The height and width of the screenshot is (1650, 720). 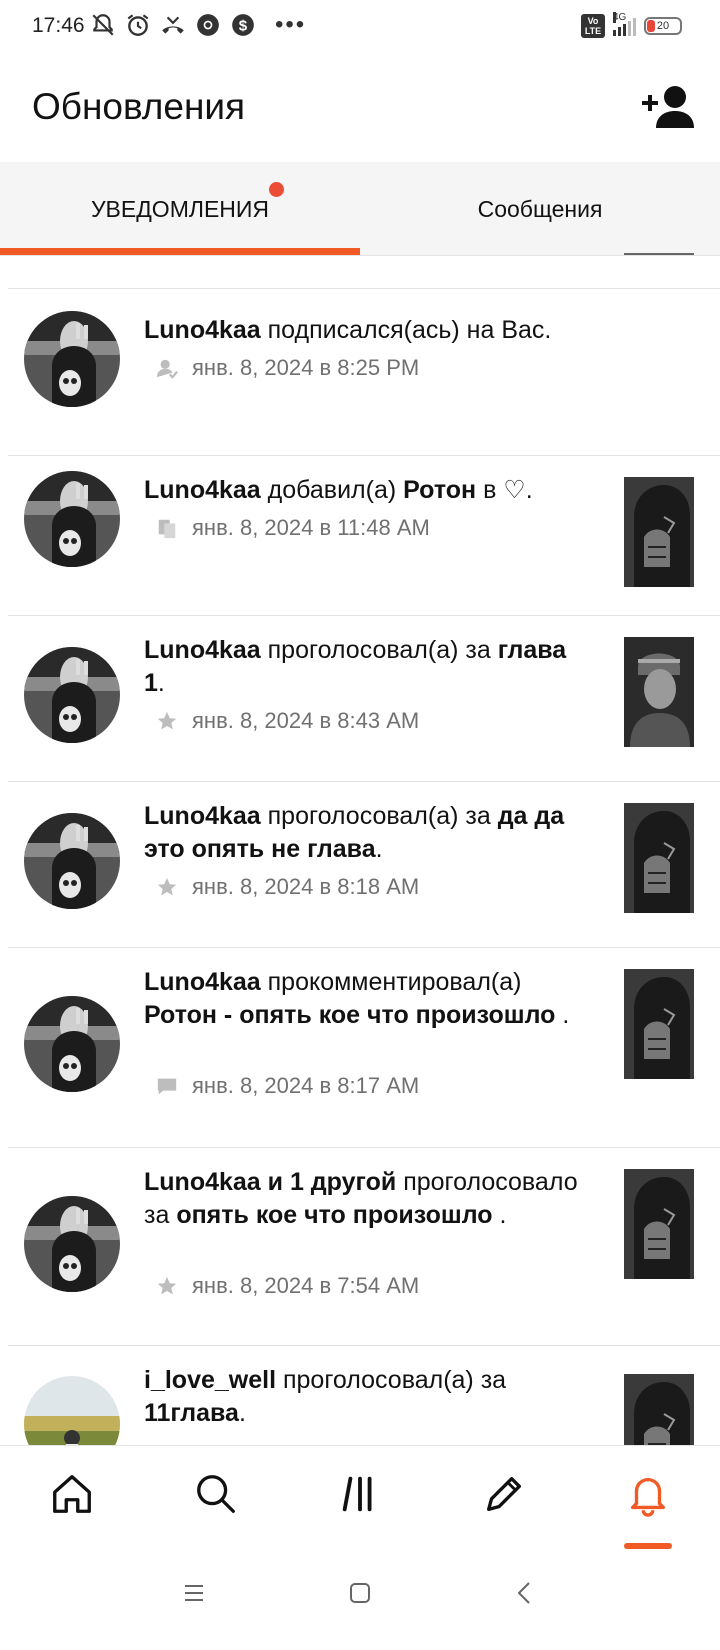 What do you see at coordinates (311, 527) in the screenshot?
I see `timestamp: янв. 8, 2024 в 11:48 AM` at bounding box center [311, 527].